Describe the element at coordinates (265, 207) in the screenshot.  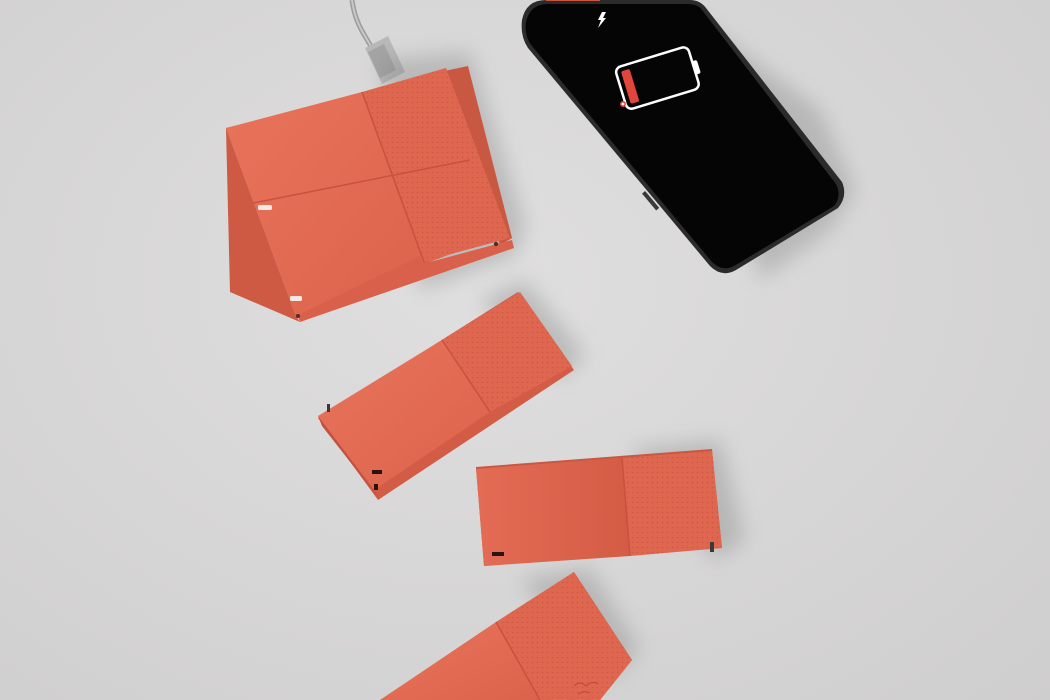
I see `status-led-top` at that location.